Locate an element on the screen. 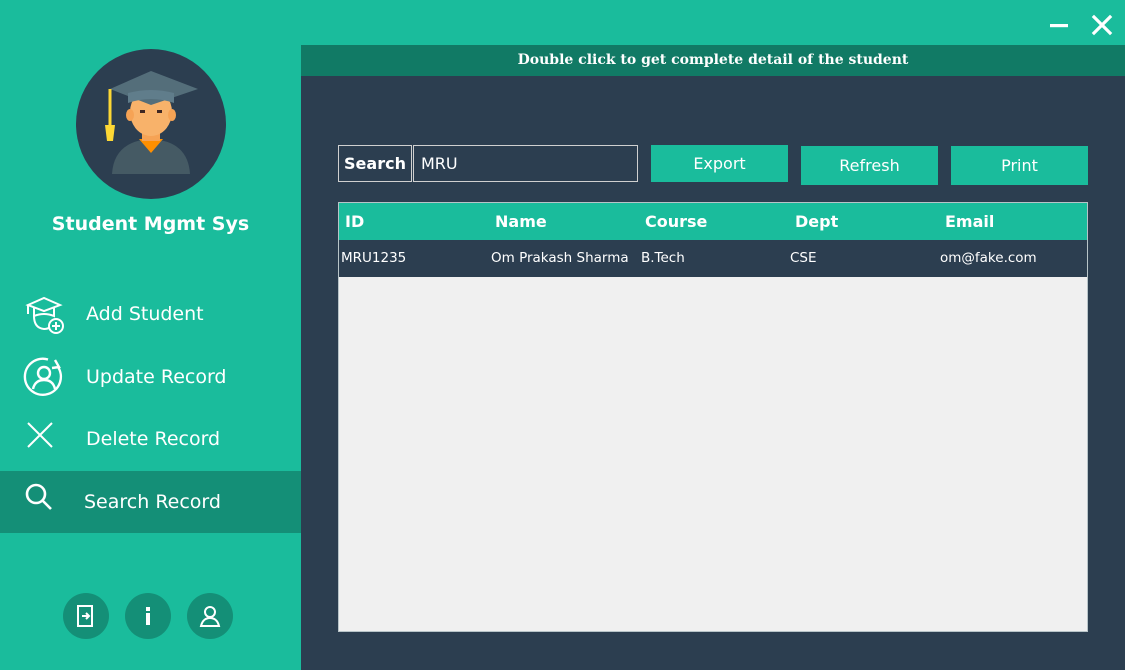  user-icon is located at coordinates (210, 616).